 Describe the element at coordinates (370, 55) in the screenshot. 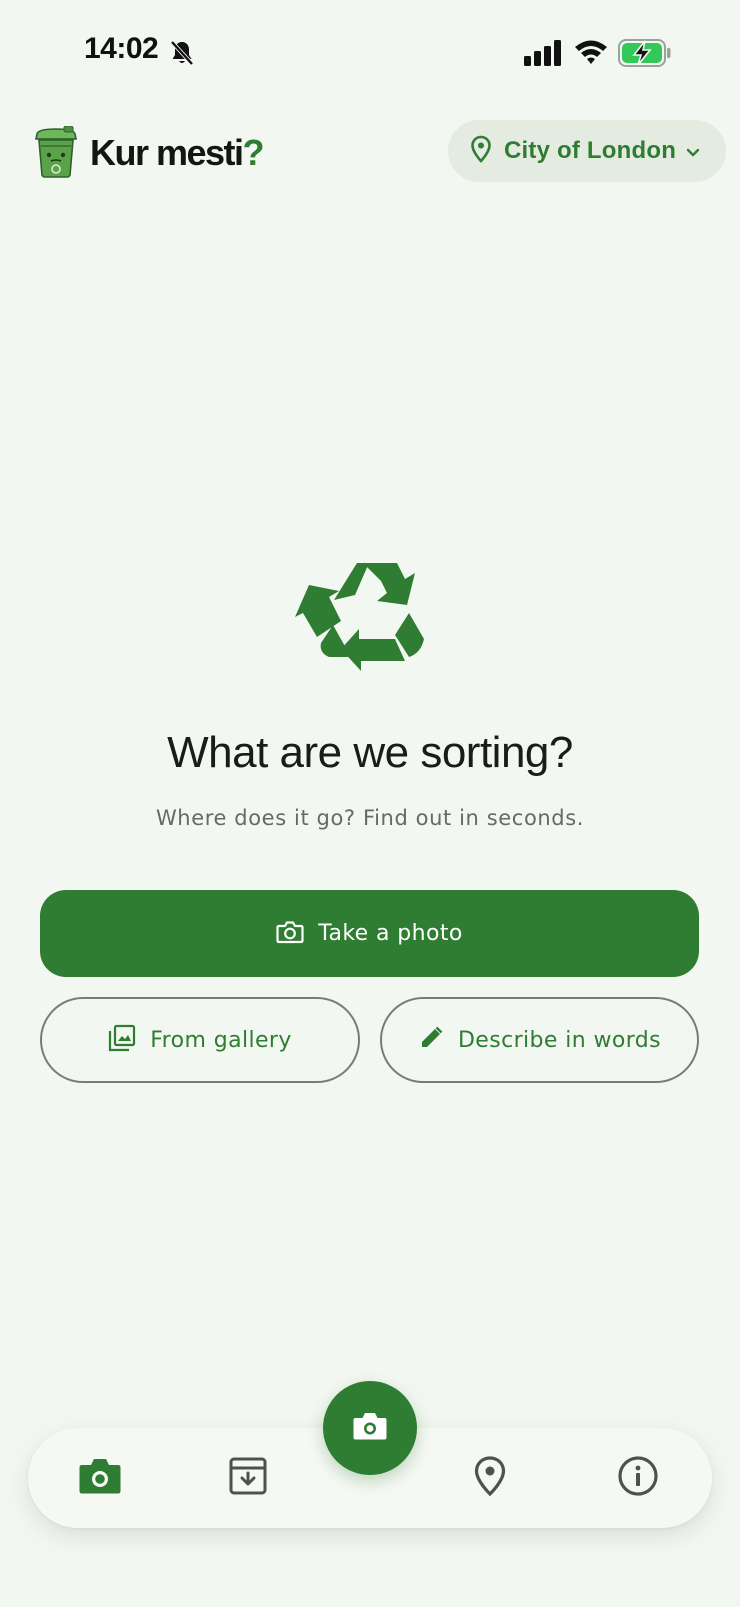

I see `status-bar: 14:02` at that location.